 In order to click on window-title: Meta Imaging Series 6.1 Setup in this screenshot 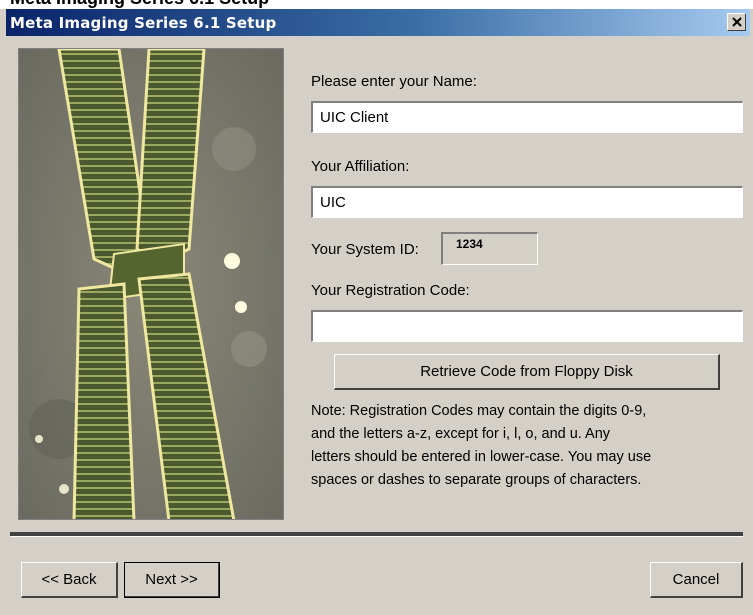, I will do `click(143, 23)`.